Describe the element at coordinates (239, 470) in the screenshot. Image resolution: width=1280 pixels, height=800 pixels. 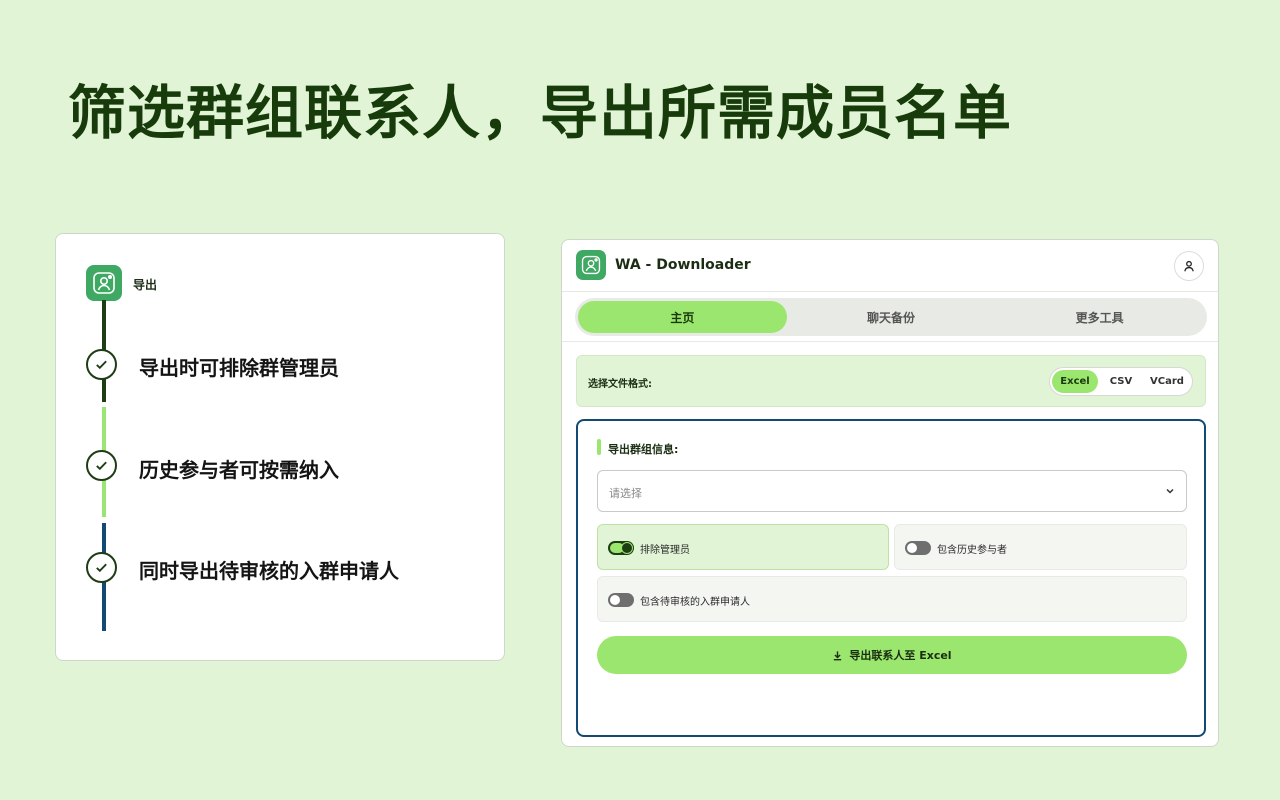
I see `feature-item: 历史参与者可按需纳入` at that location.